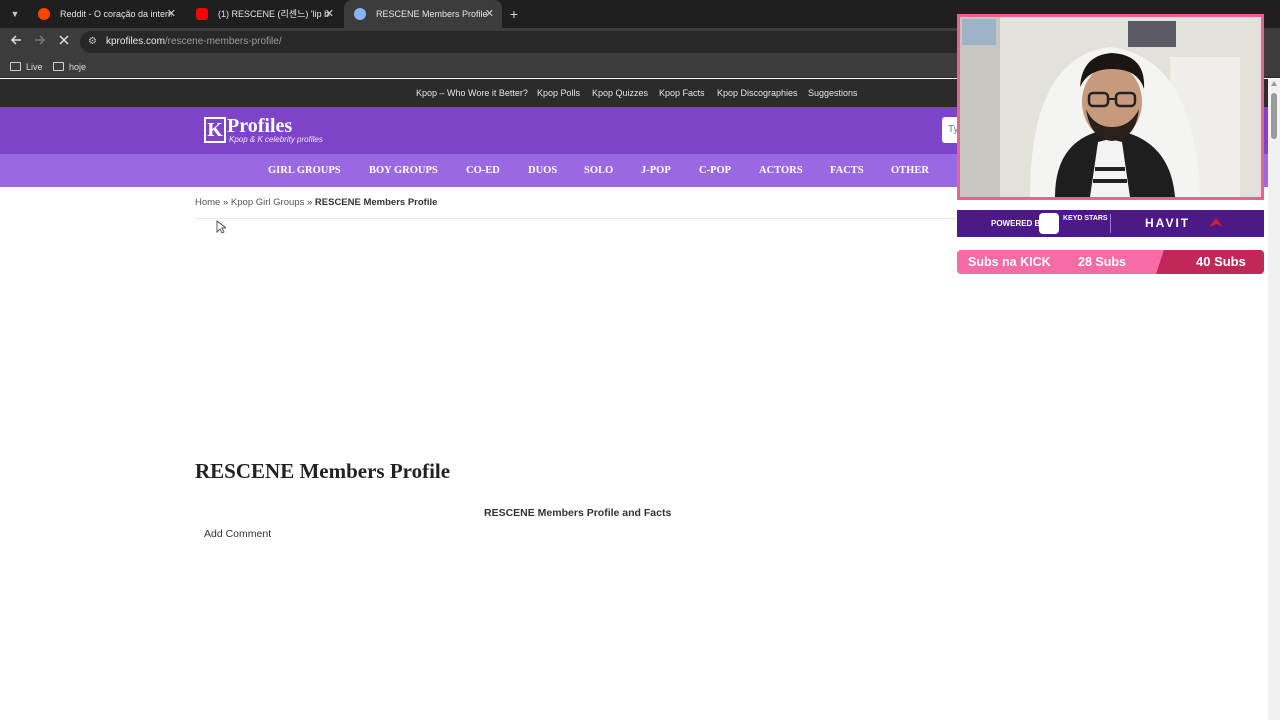 Image resolution: width=1280 pixels, height=720 pixels. What do you see at coordinates (202, 14) in the screenshot?
I see `youtube-favicon-icon` at bounding box center [202, 14].